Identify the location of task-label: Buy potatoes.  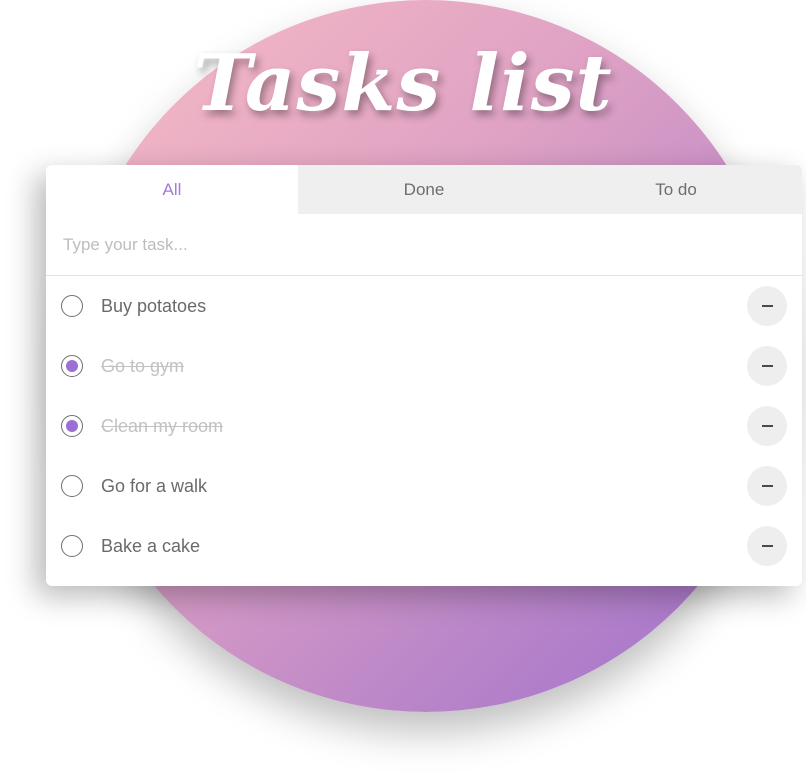
(154, 305).